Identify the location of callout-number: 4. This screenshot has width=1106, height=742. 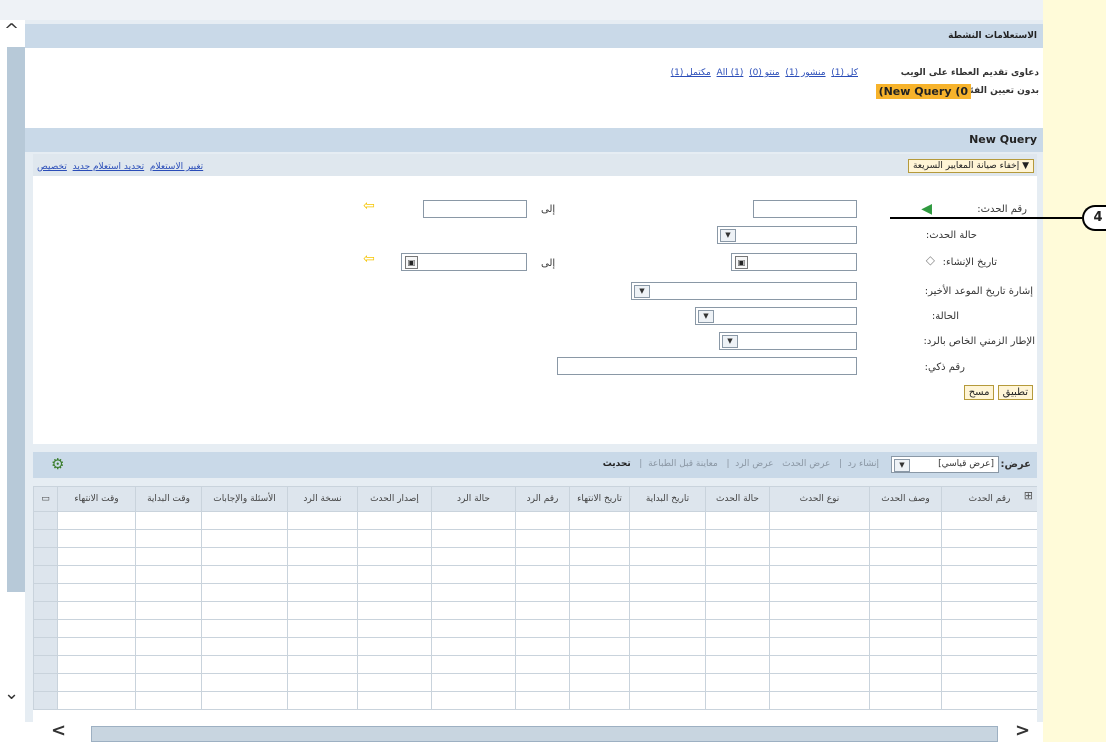
(1098, 217).